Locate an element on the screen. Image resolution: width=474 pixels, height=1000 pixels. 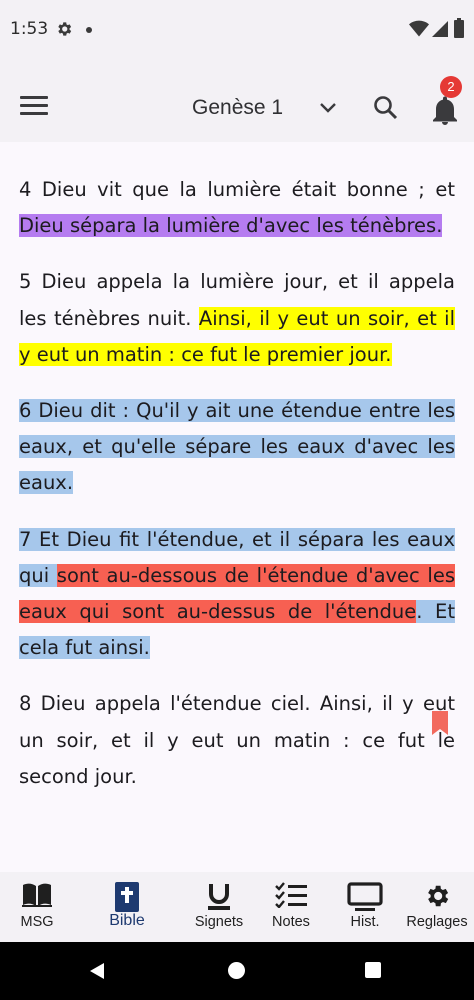
nav-item-msg: MSG is located at coordinates (37, 907).